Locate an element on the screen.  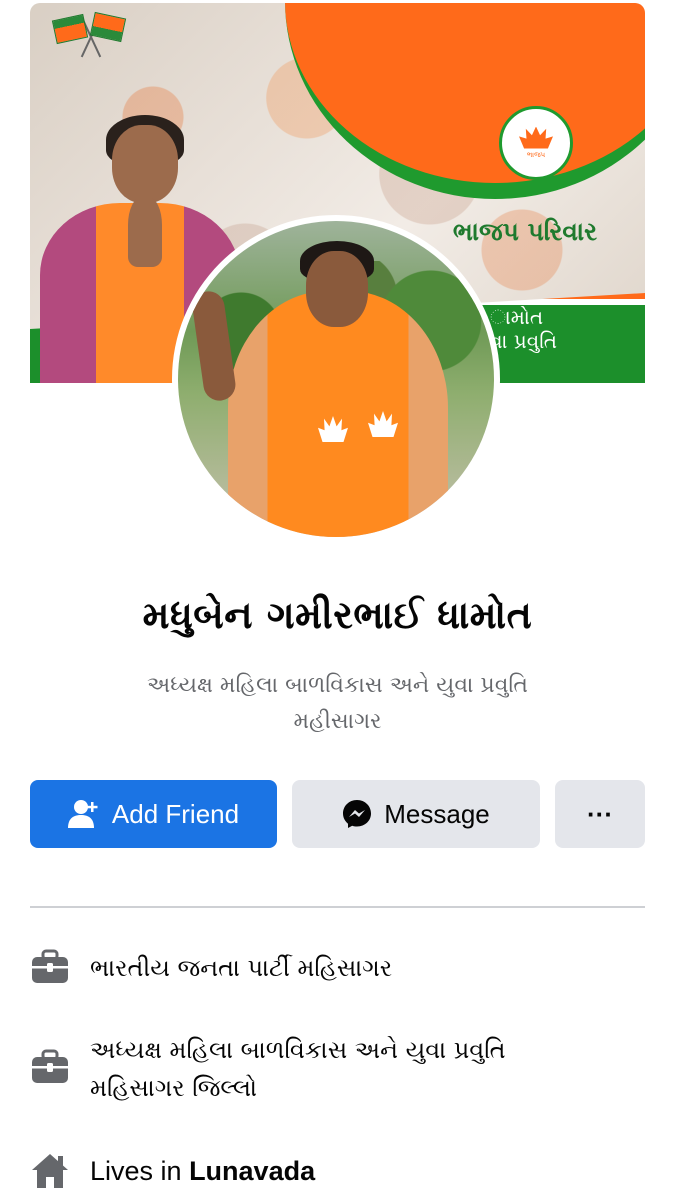
add-friend-label: Add Friend is located at coordinates (175, 813).